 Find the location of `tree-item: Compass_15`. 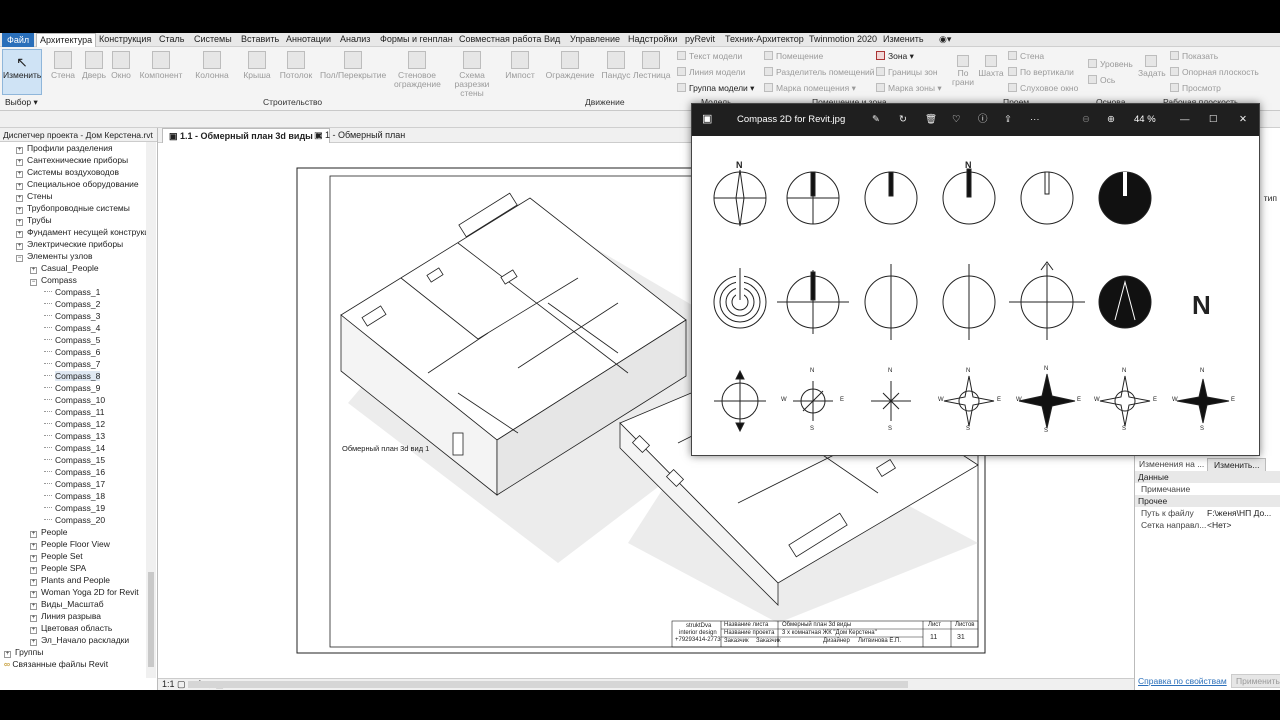

tree-item: Compass_15 is located at coordinates (74, 460).